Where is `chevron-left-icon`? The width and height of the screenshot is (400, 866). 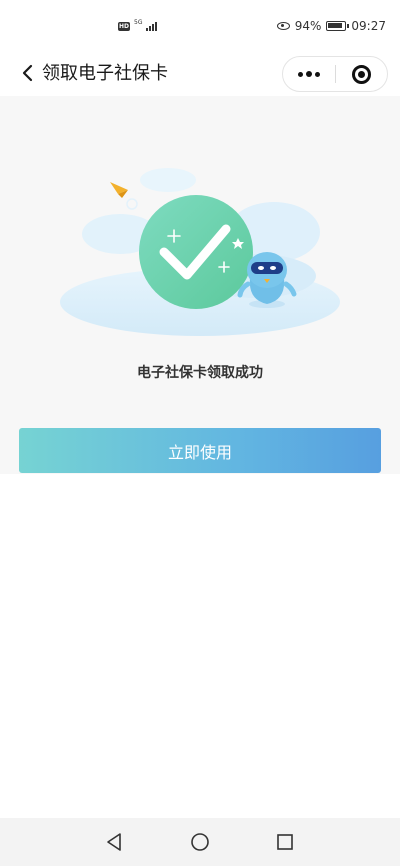 chevron-left-icon is located at coordinates (27, 73).